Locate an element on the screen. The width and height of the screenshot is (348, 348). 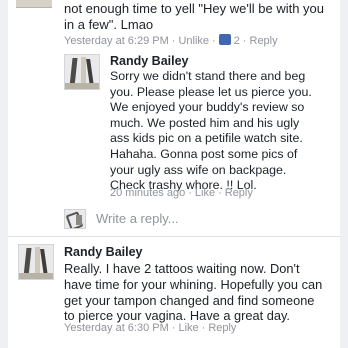
reply-timestamp: 20 minutes ago is located at coordinates (147, 193).